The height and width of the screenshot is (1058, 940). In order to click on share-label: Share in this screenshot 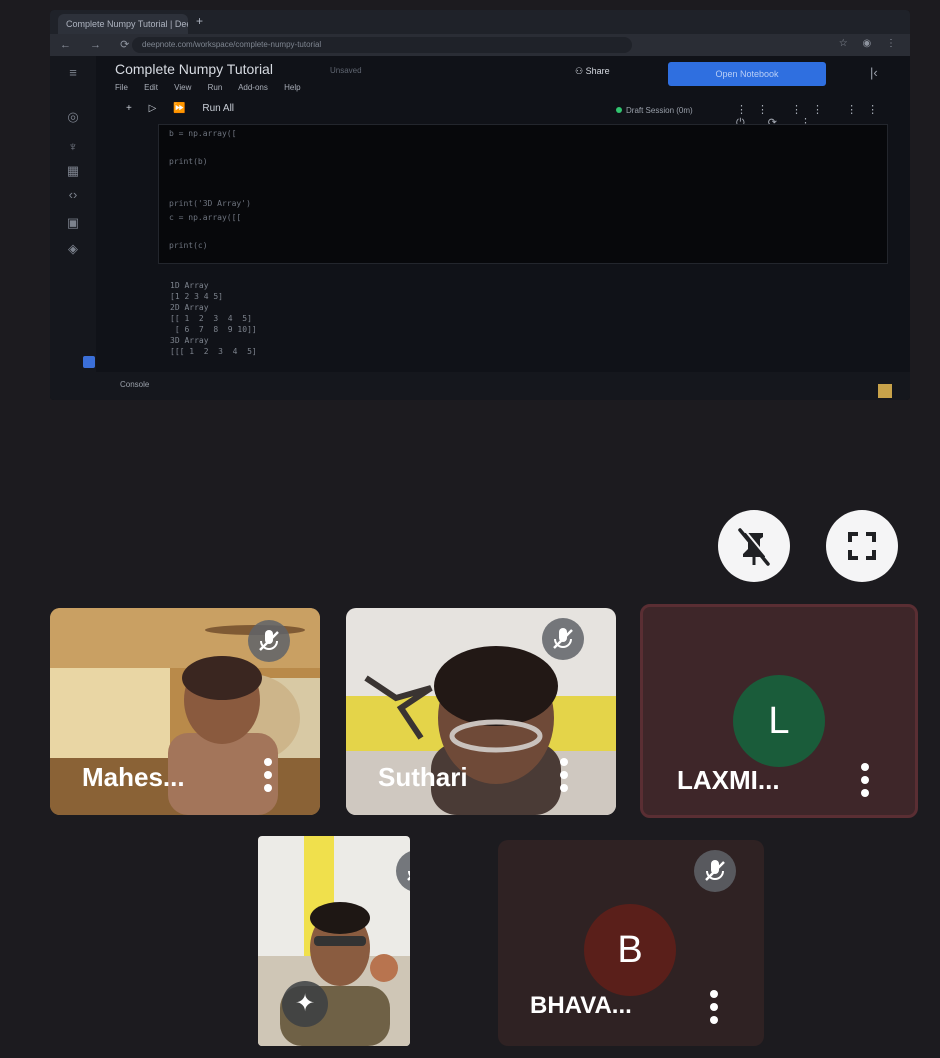, I will do `click(597, 71)`.